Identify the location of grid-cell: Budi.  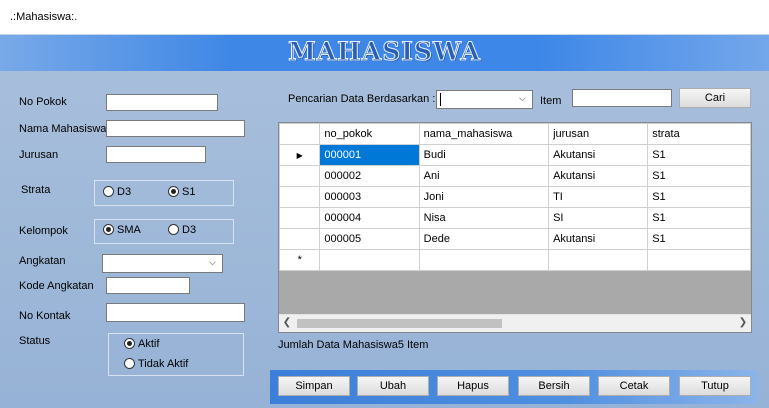
(484, 155).